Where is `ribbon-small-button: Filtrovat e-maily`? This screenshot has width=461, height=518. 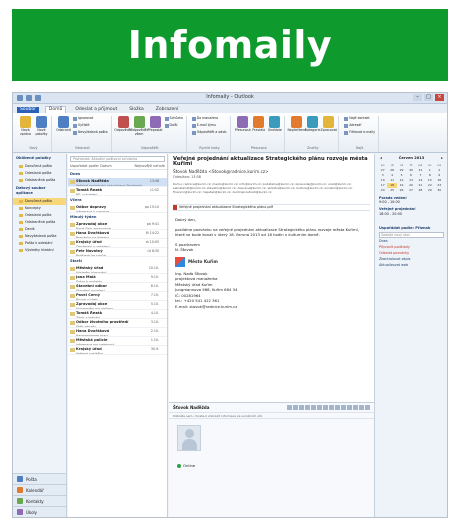 ribbon-small-button: Filtrovat e-maily is located at coordinates (359, 132).